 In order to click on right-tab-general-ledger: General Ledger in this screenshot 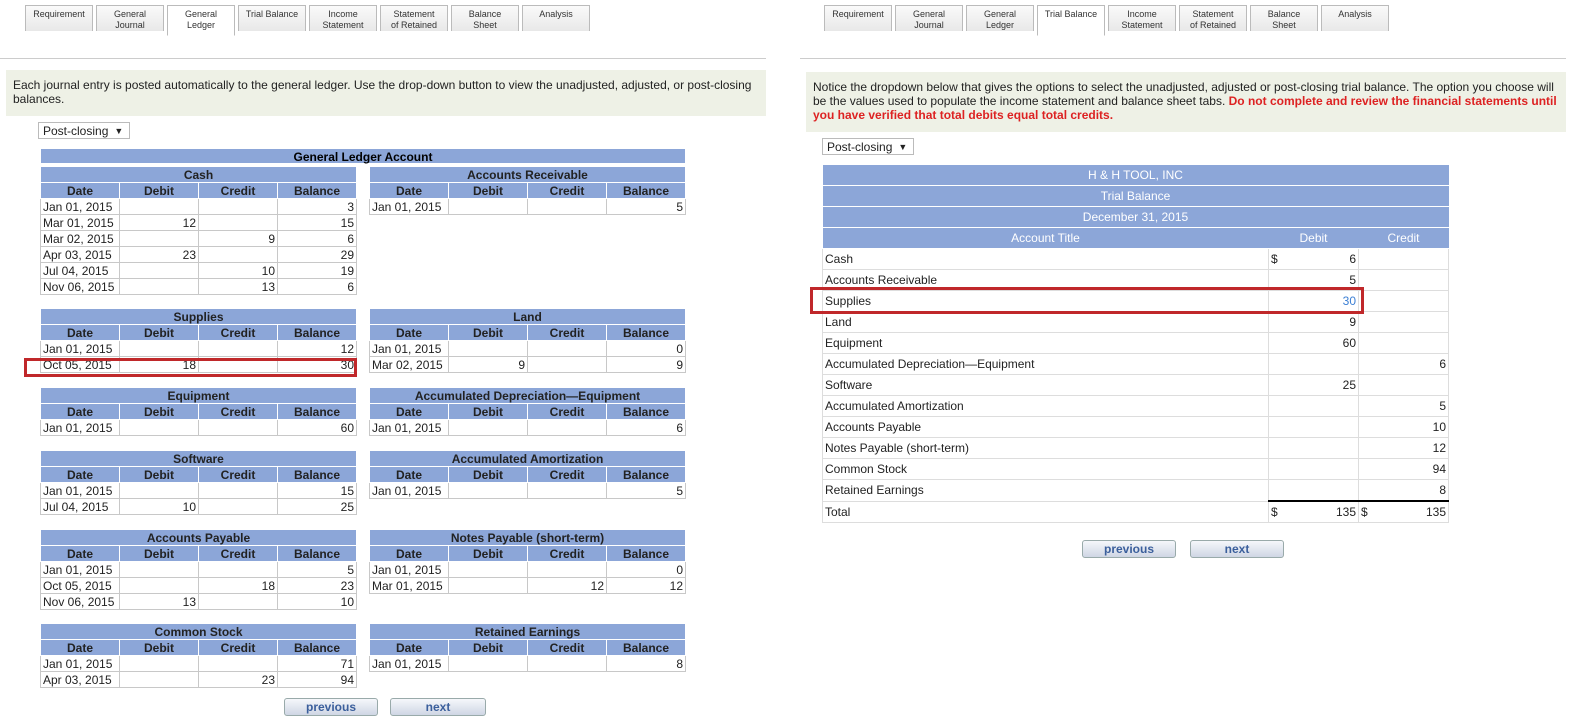, I will do `click(1000, 18)`.